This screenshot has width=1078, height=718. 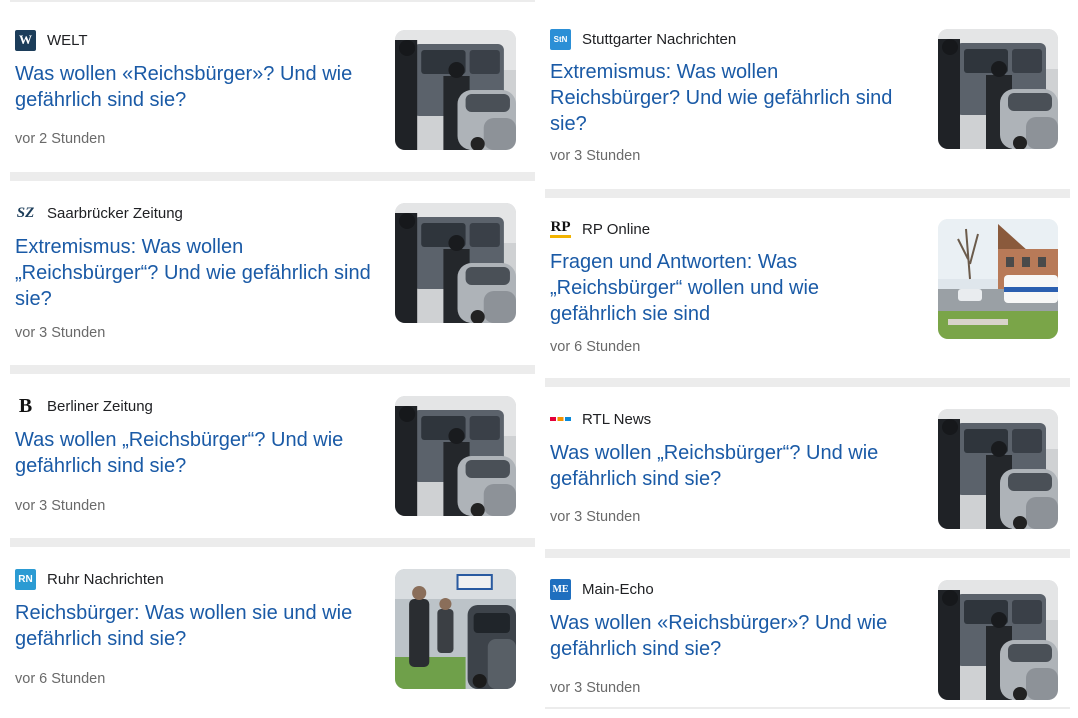 What do you see at coordinates (115, 213) in the screenshot?
I see `source-name: Saarbrücker Zeitung` at bounding box center [115, 213].